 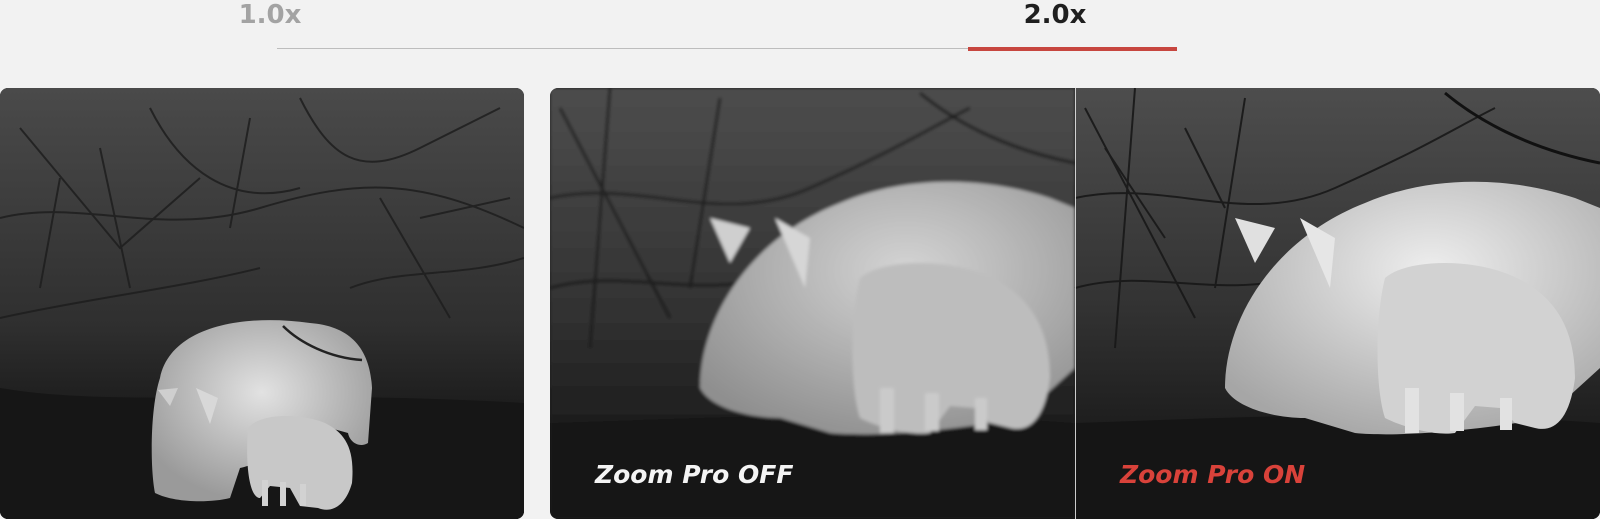 I want to click on tab-zoom-2x: 2.0x, so click(x=1055, y=15).